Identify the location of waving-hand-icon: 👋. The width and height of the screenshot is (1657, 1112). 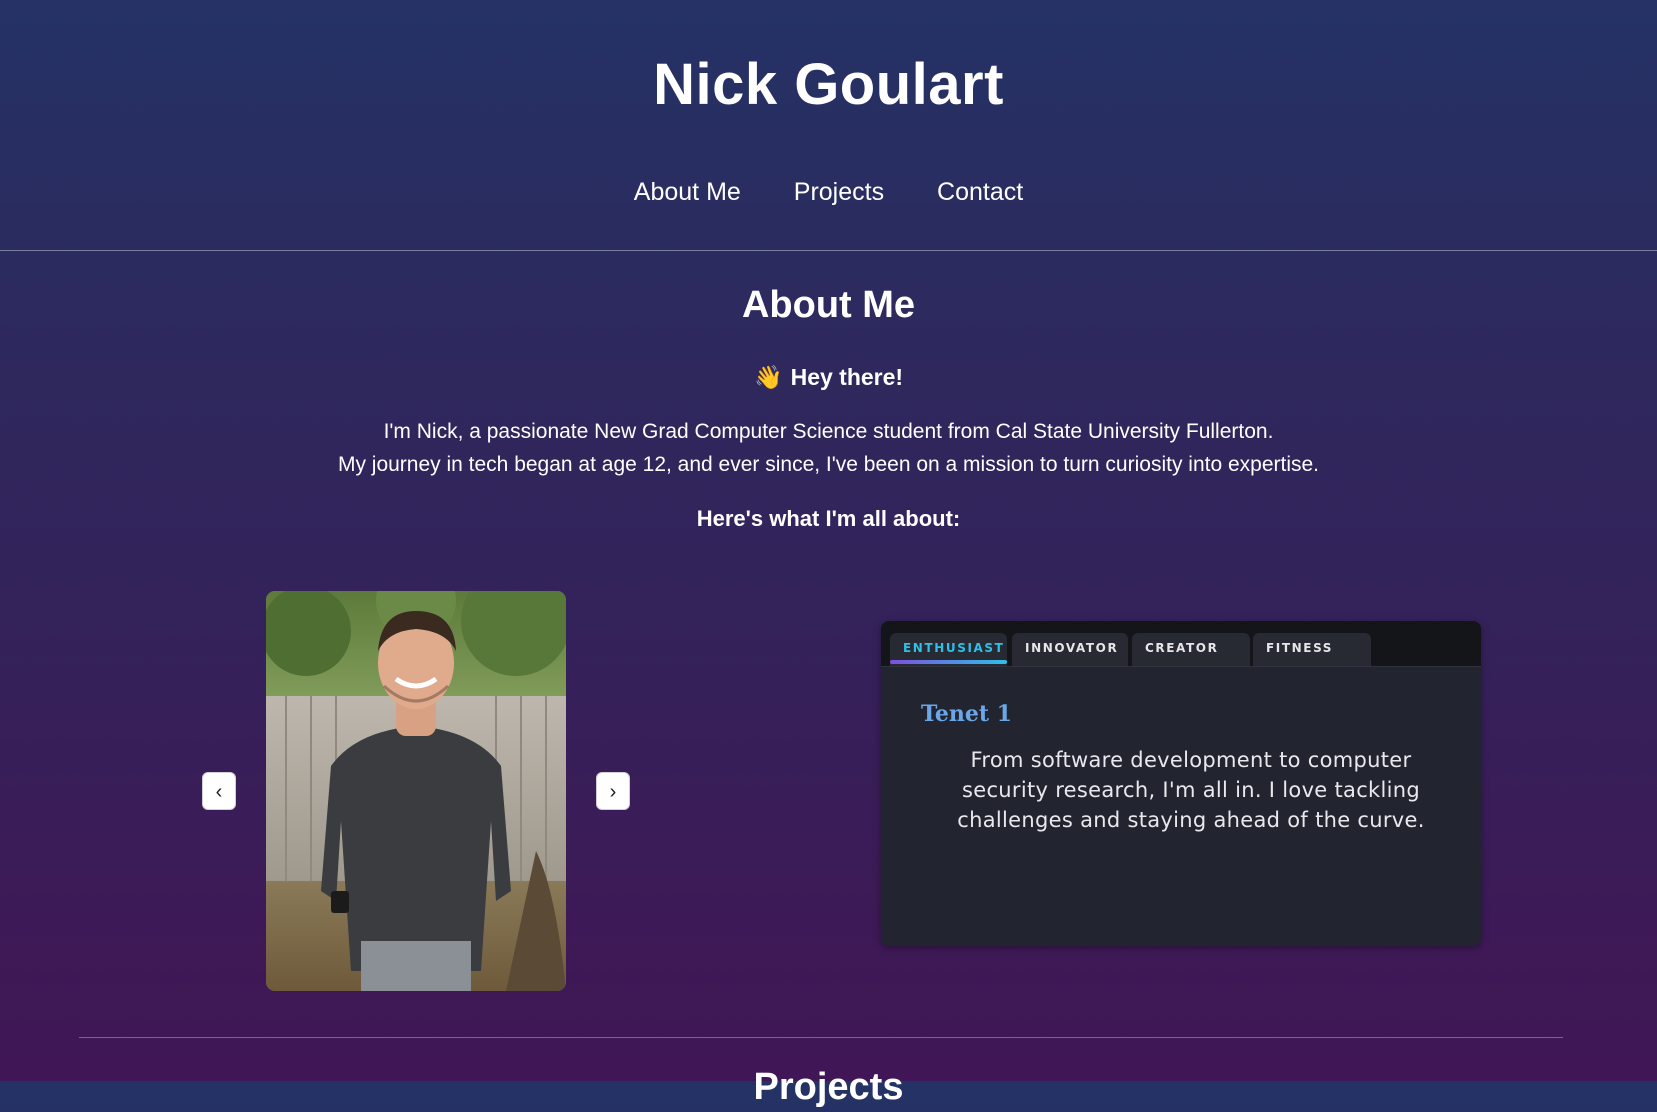
(768, 377).